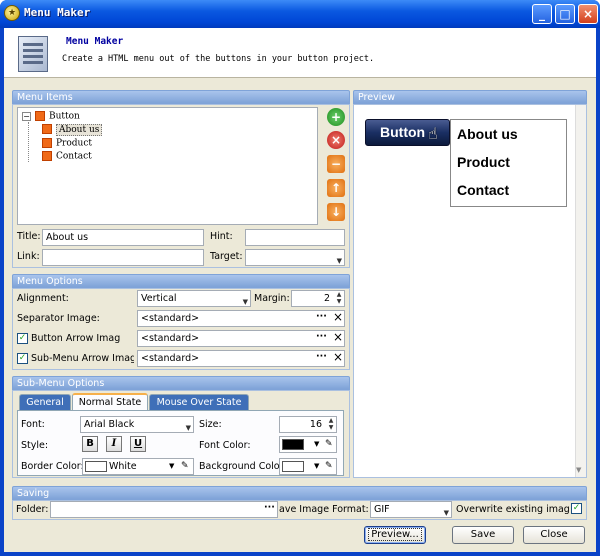 This screenshot has width=600, height=556. Describe the element at coordinates (52, 466) in the screenshot. I see `border-color-label: Border Color:` at that location.